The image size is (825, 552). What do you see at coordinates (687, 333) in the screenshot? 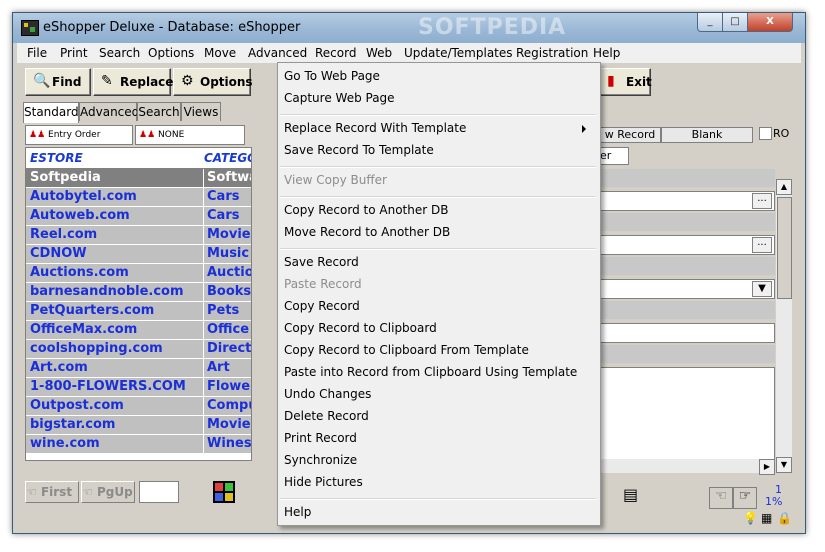
I see `text-field` at bounding box center [687, 333].